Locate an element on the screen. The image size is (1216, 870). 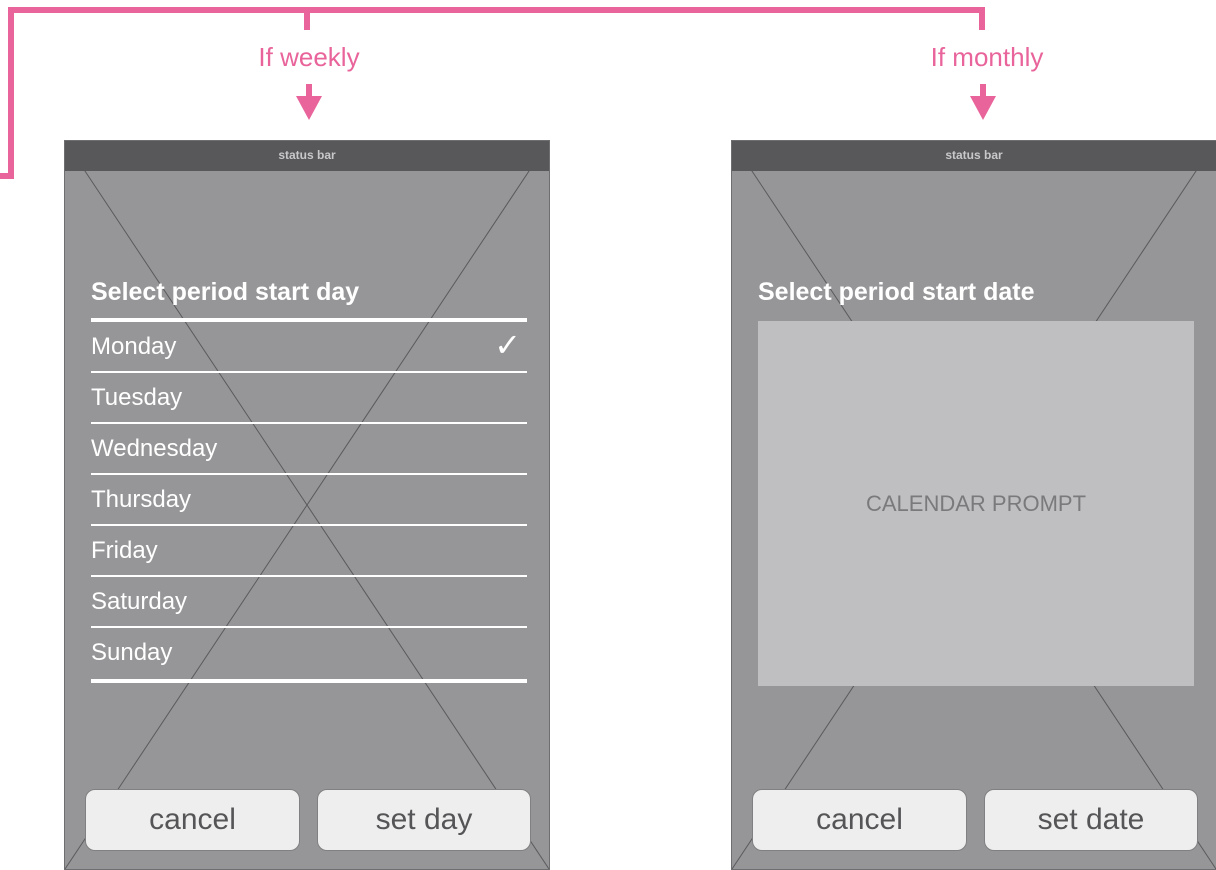
day-label: Saturday is located at coordinates (139, 601).